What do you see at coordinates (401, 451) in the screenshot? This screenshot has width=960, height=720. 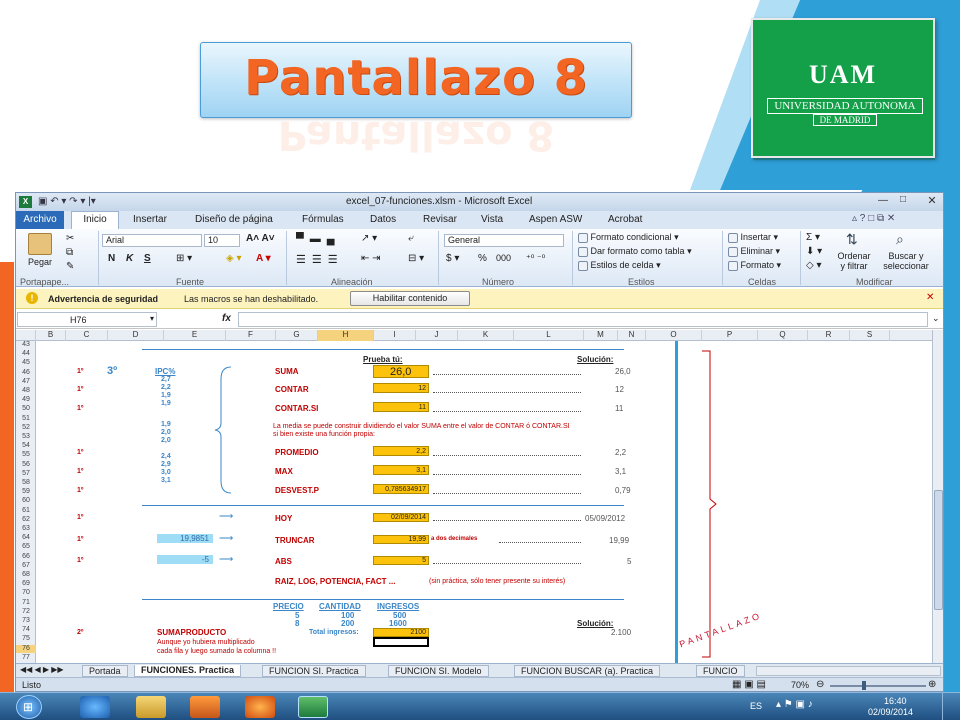 I see `function-try-cell: 2,2` at bounding box center [401, 451].